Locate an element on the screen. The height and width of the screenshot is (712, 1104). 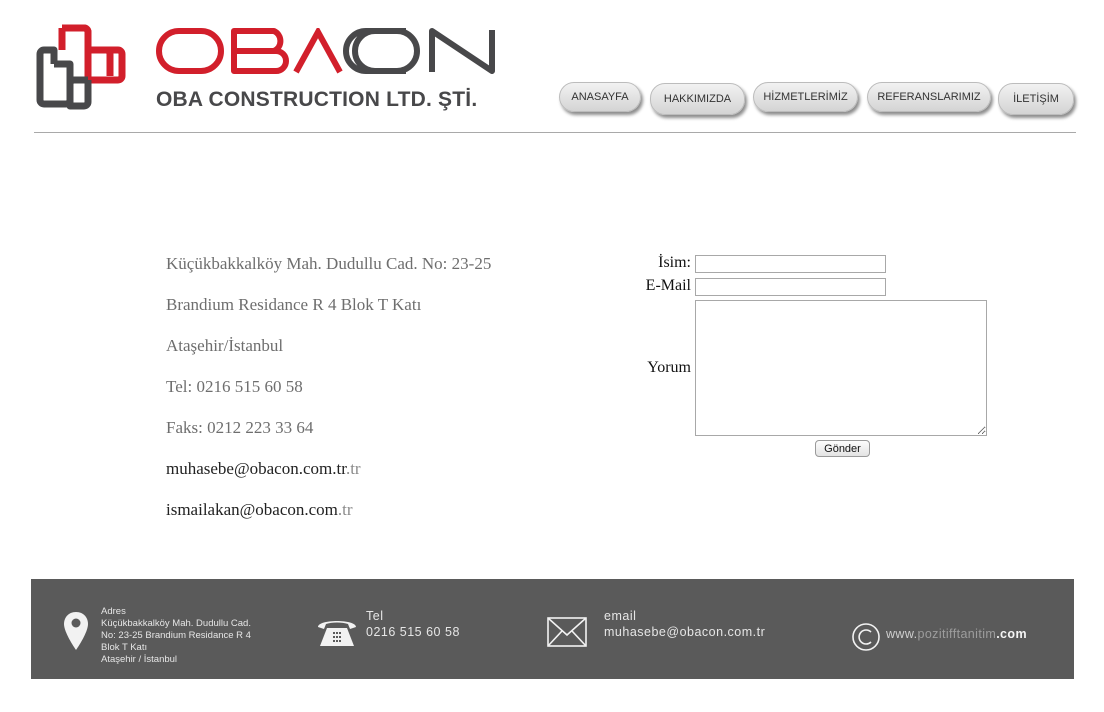
footer-address-line: No: 23-25 Brandium Residance R 4 is located at coordinates (176, 635).